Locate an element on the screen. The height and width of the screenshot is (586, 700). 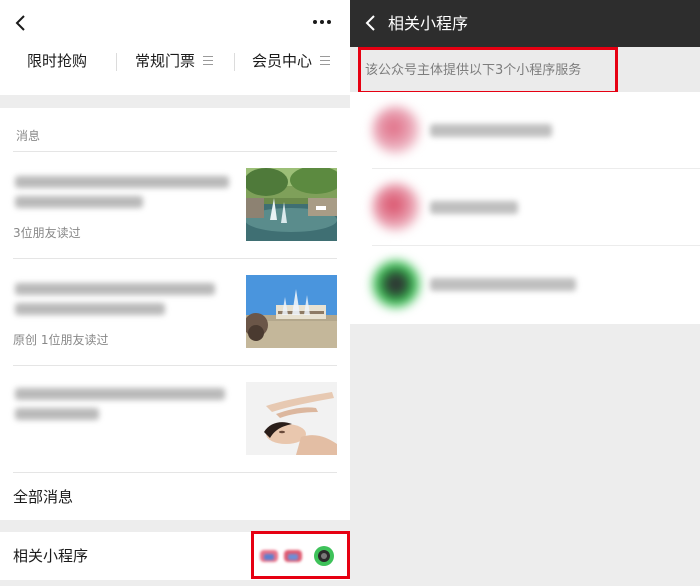
menu-label: 限时抢购 is located at coordinates (57, 61).